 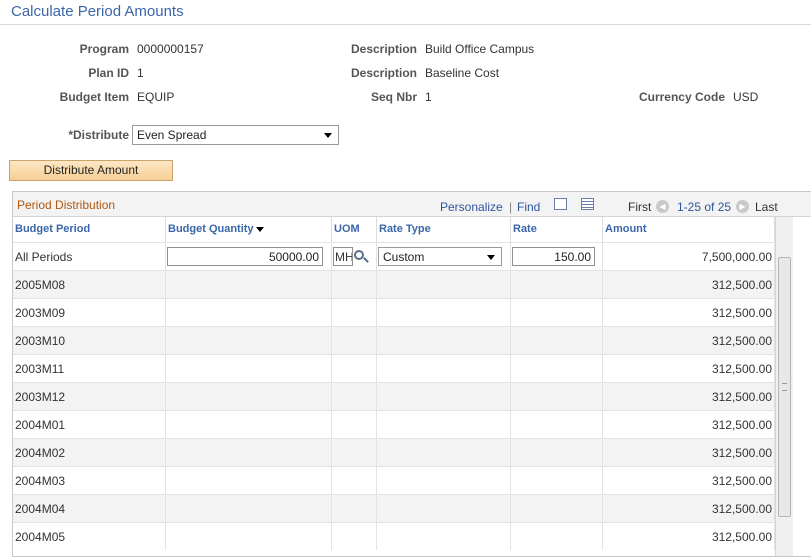 I want to click on description-label: Description, so click(x=383, y=49).